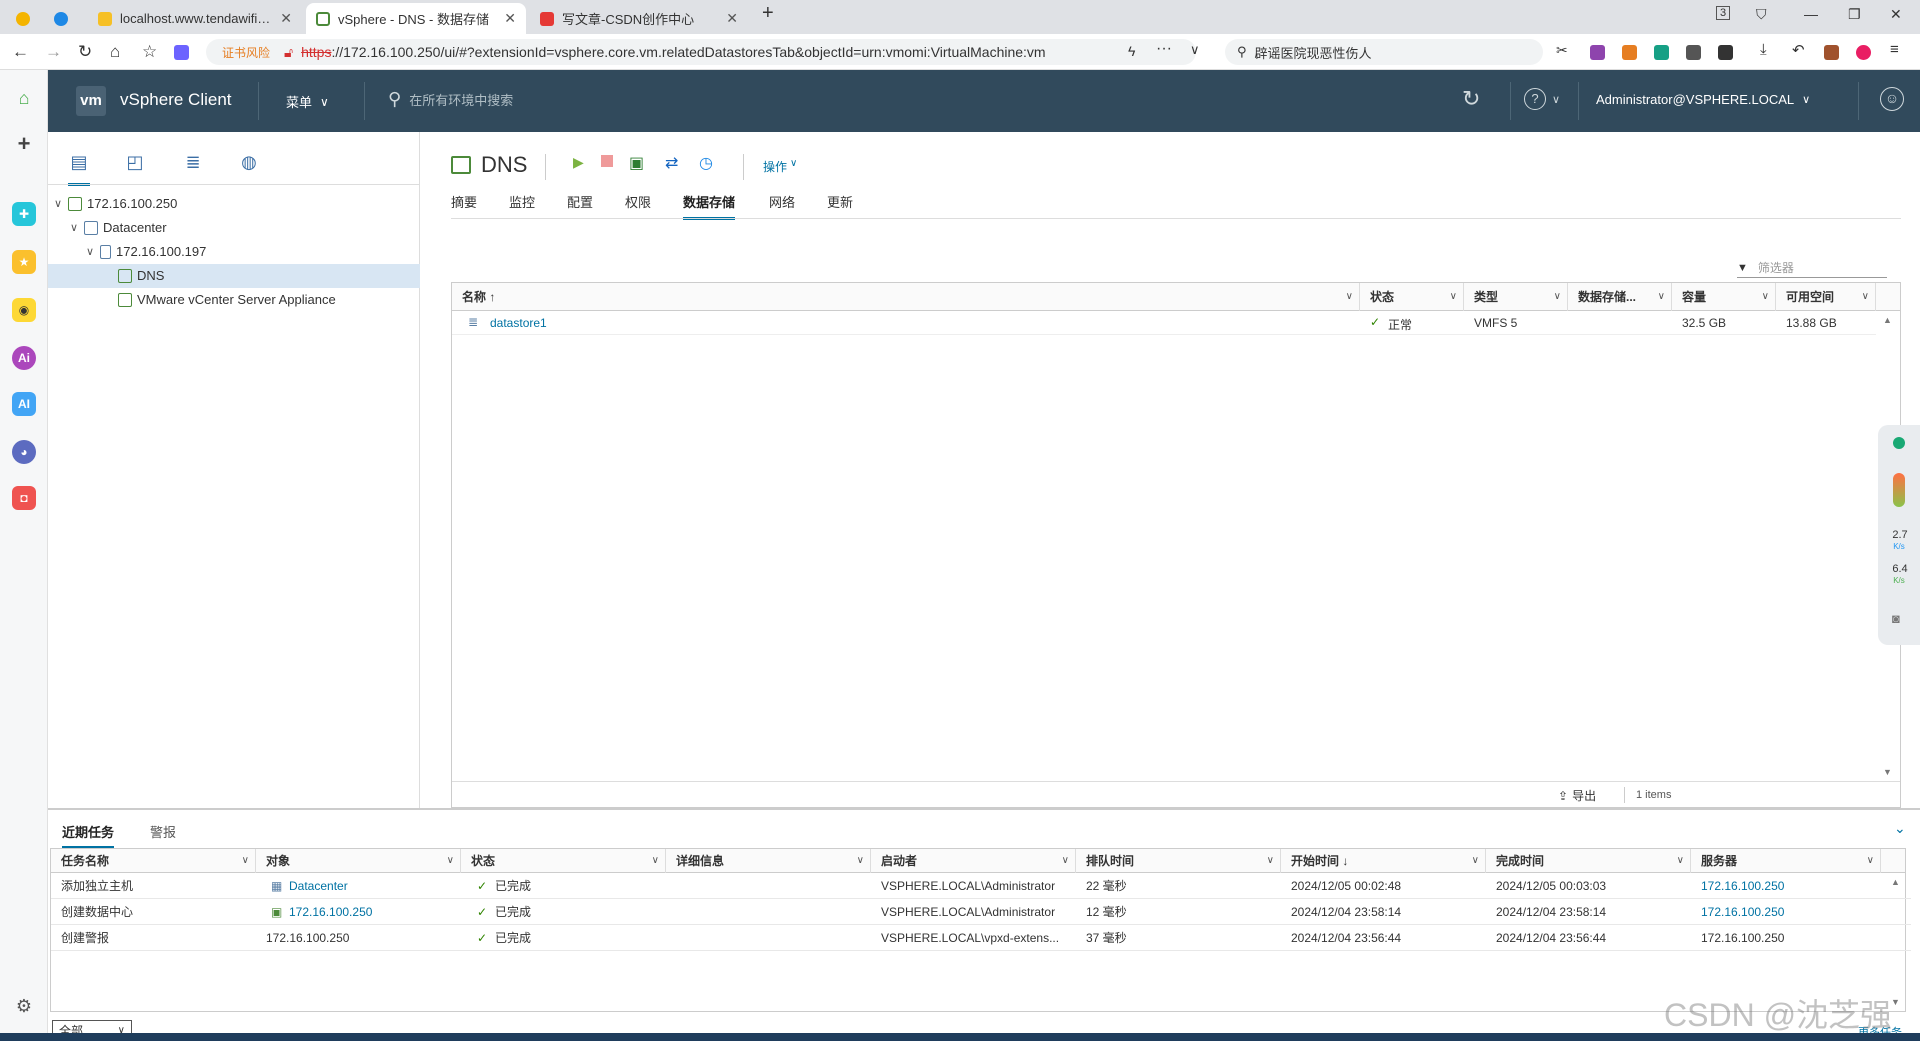 This screenshot has height=1041, width=1920. I want to click on vmware-logo: vm, so click(91, 101).